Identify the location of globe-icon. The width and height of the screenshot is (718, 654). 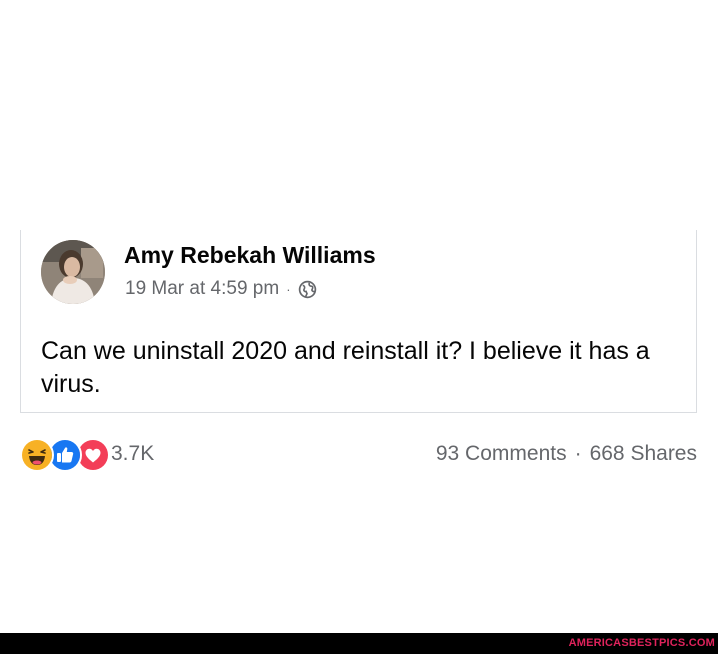
(307, 289).